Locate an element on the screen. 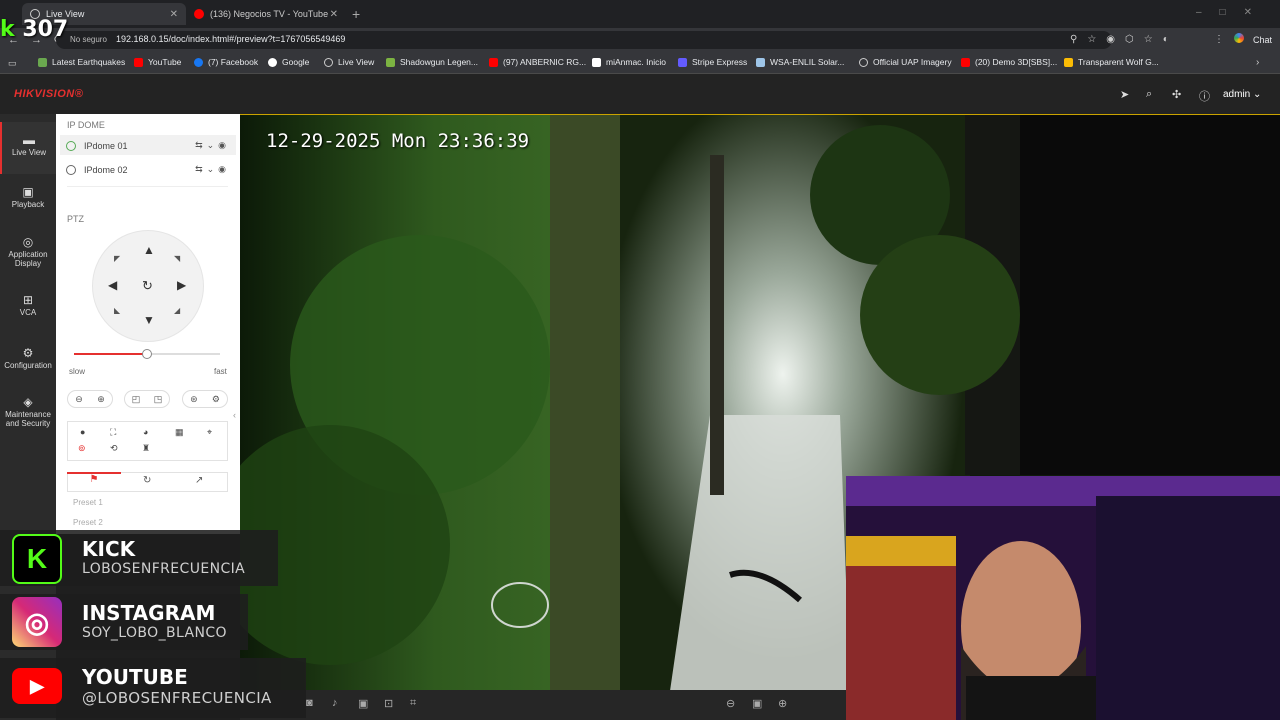 The height and width of the screenshot is (720, 1280). bookmark: Live View is located at coordinates (349, 62).